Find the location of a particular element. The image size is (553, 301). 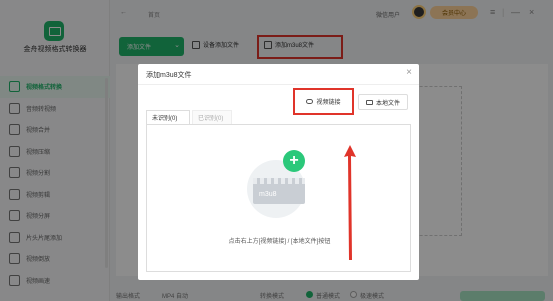

tab-recognized: 已识别(0) is located at coordinates (212, 117).